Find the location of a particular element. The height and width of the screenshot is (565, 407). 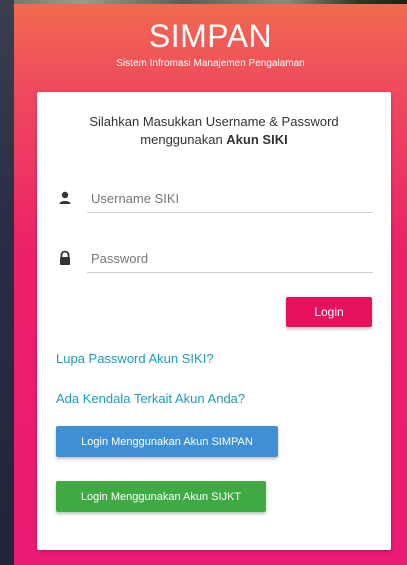

login-button: Login is located at coordinates (329, 312).